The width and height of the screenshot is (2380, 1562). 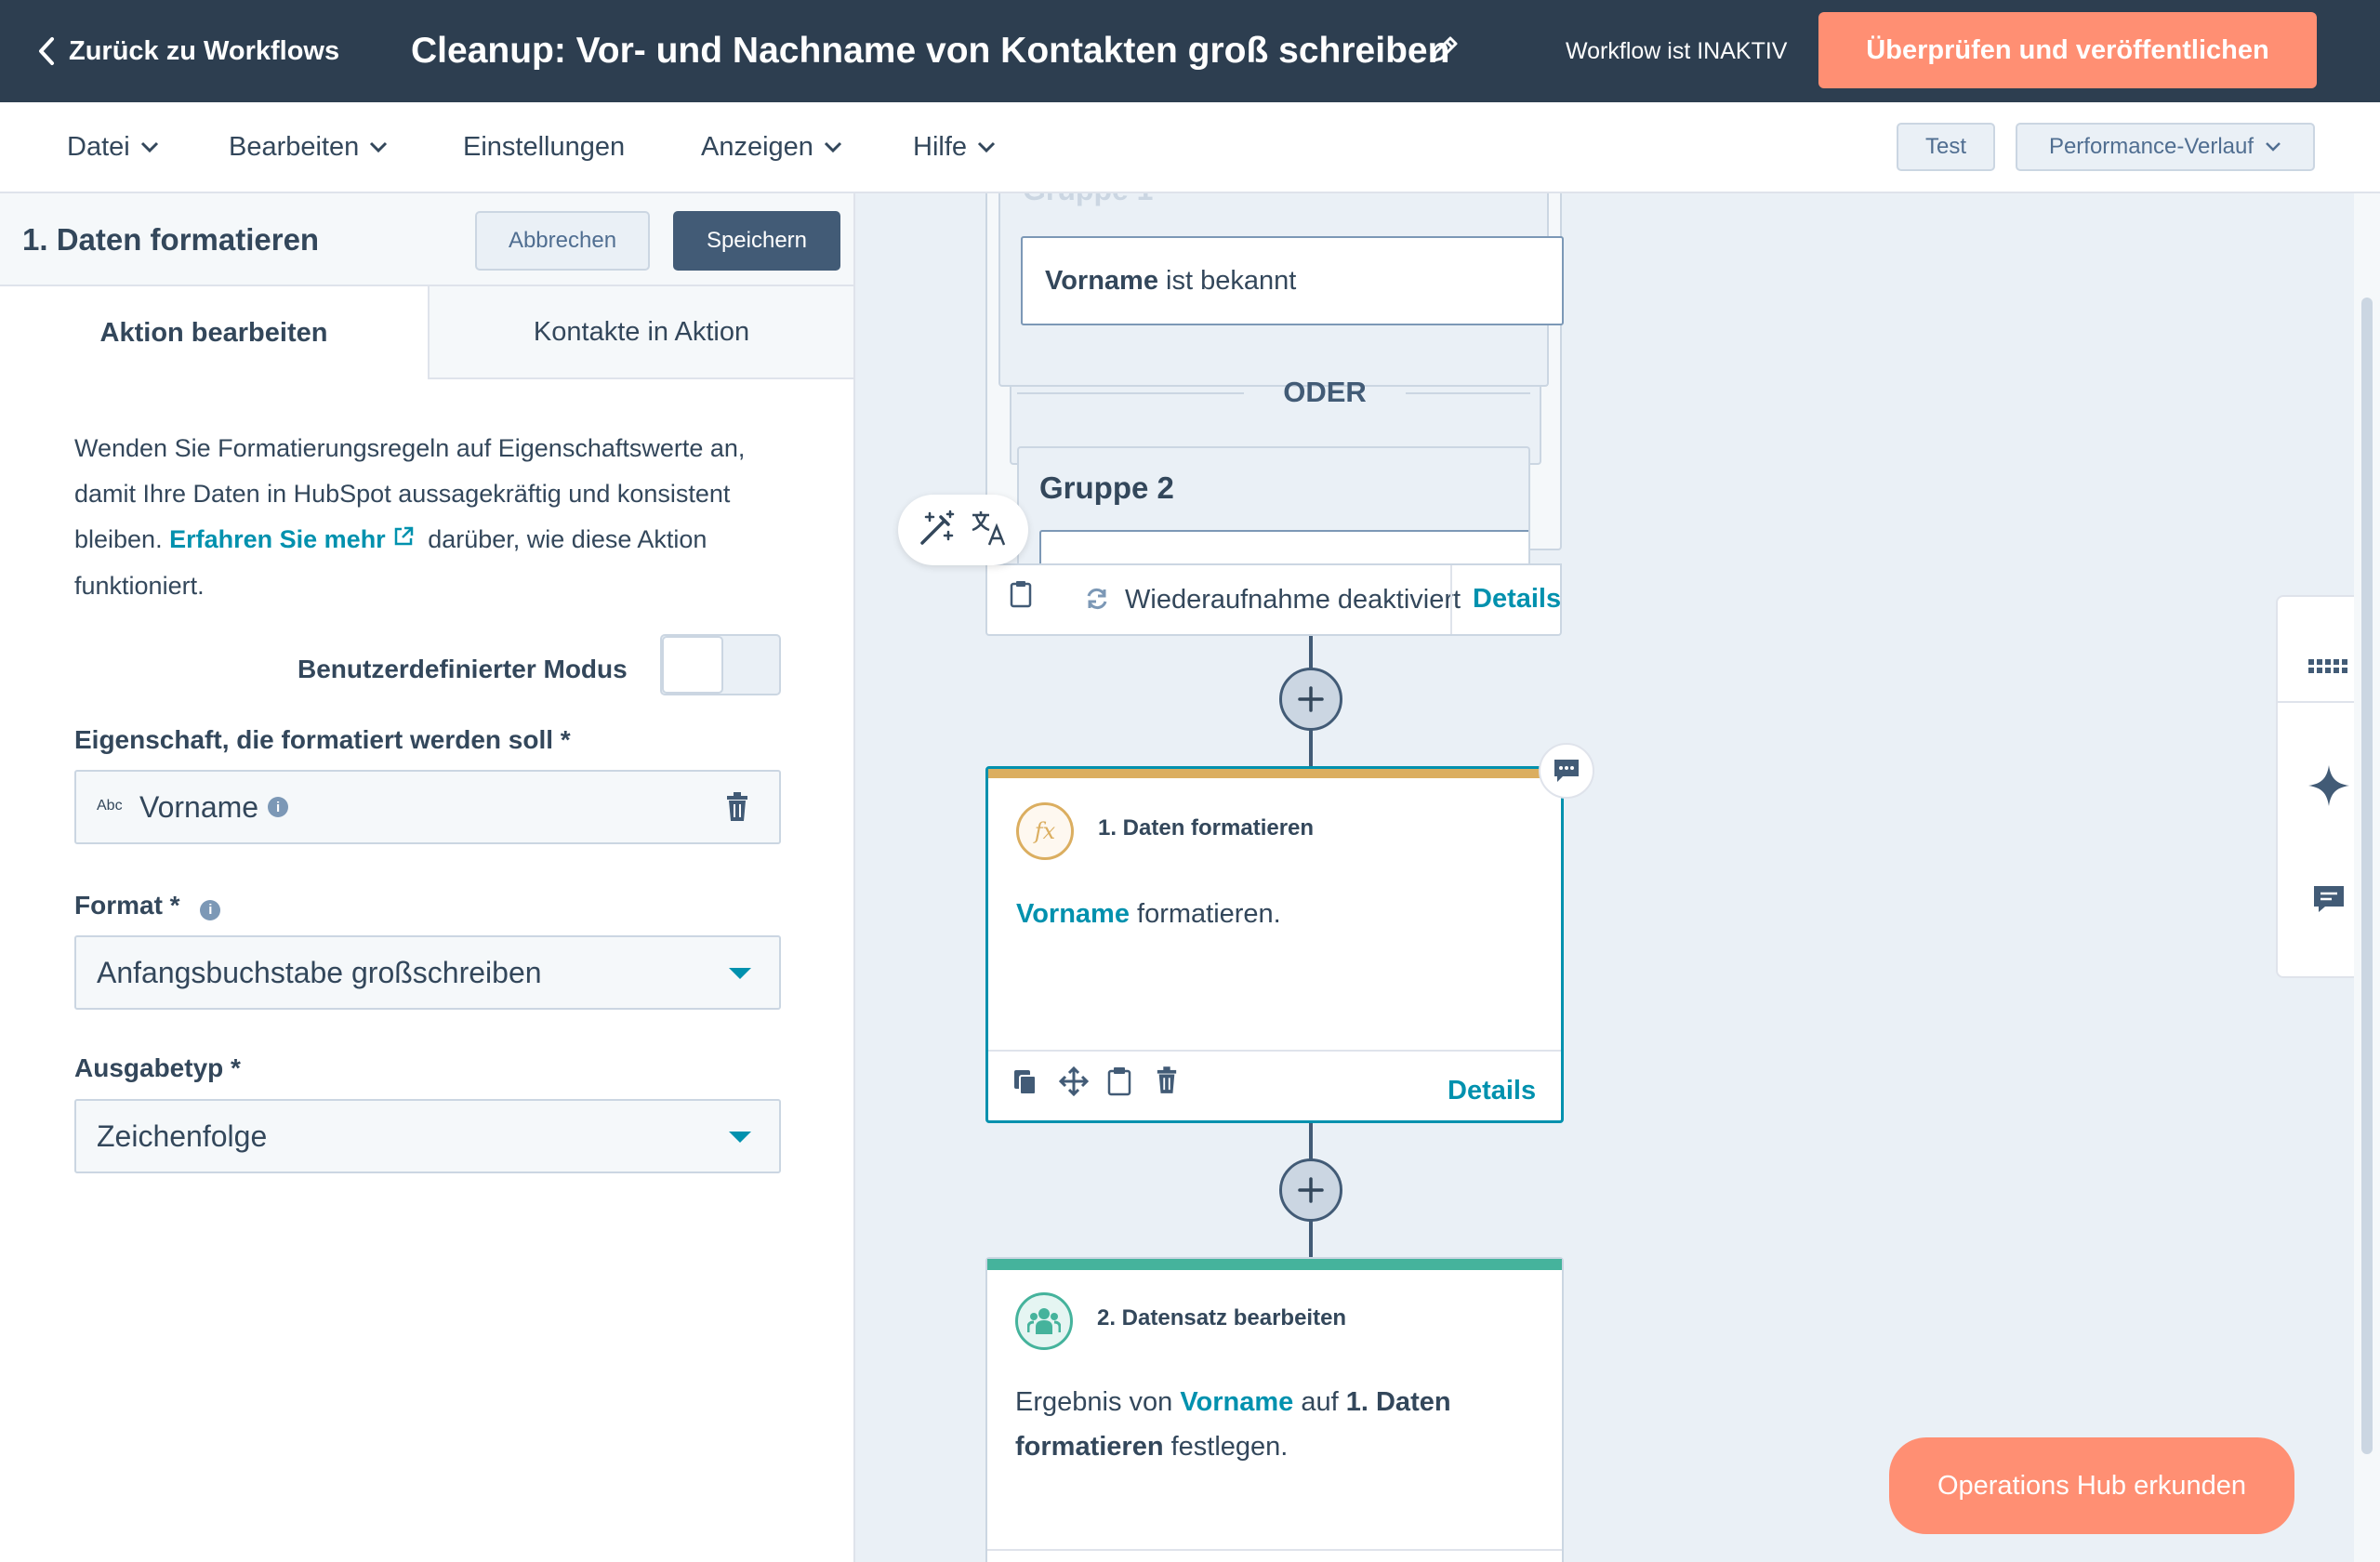 I want to click on action1-title: 1. Daten formatieren, so click(x=1206, y=828).